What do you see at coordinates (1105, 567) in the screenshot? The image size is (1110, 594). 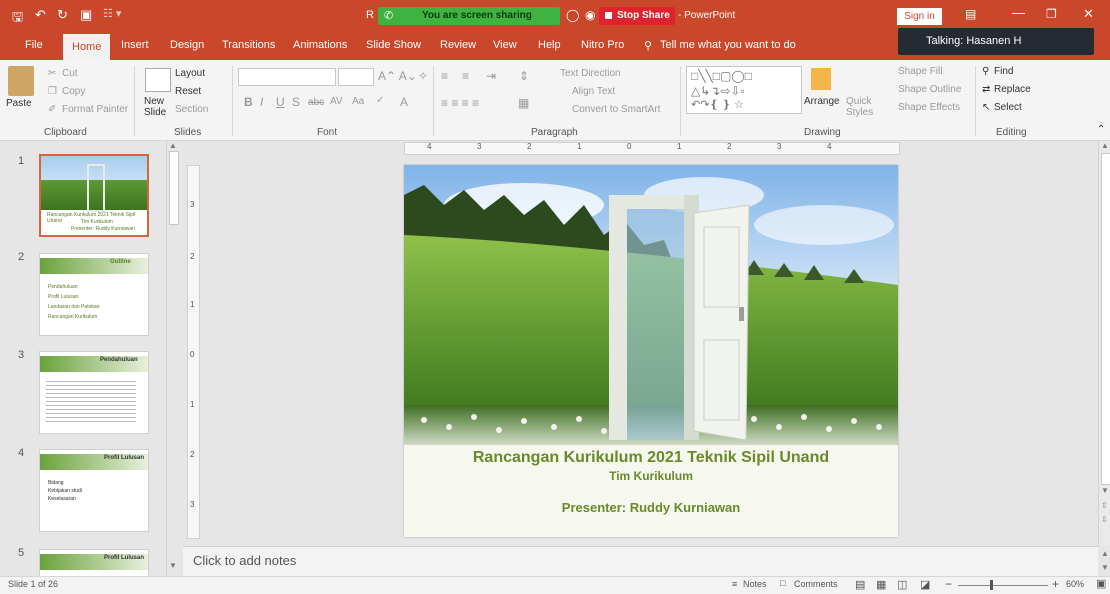 I see `notes-scroll-down-icon: ▼` at bounding box center [1105, 567].